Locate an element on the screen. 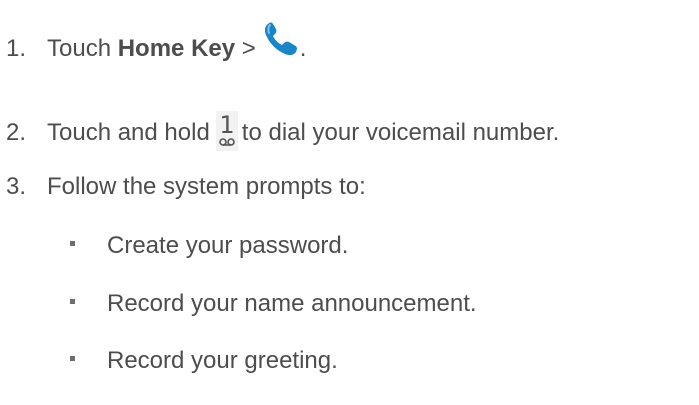 The height and width of the screenshot is (405, 699). step-text-after: > is located at coordinates (245, 48).